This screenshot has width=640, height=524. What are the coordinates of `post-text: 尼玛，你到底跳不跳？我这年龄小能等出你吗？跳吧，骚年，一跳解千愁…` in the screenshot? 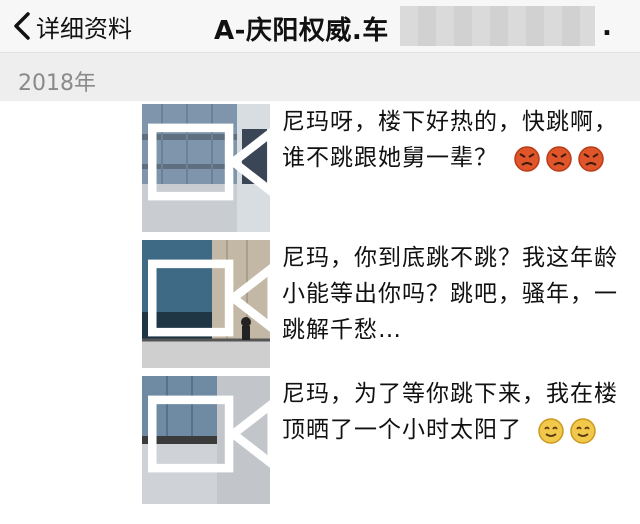 It's located at (452, 294).